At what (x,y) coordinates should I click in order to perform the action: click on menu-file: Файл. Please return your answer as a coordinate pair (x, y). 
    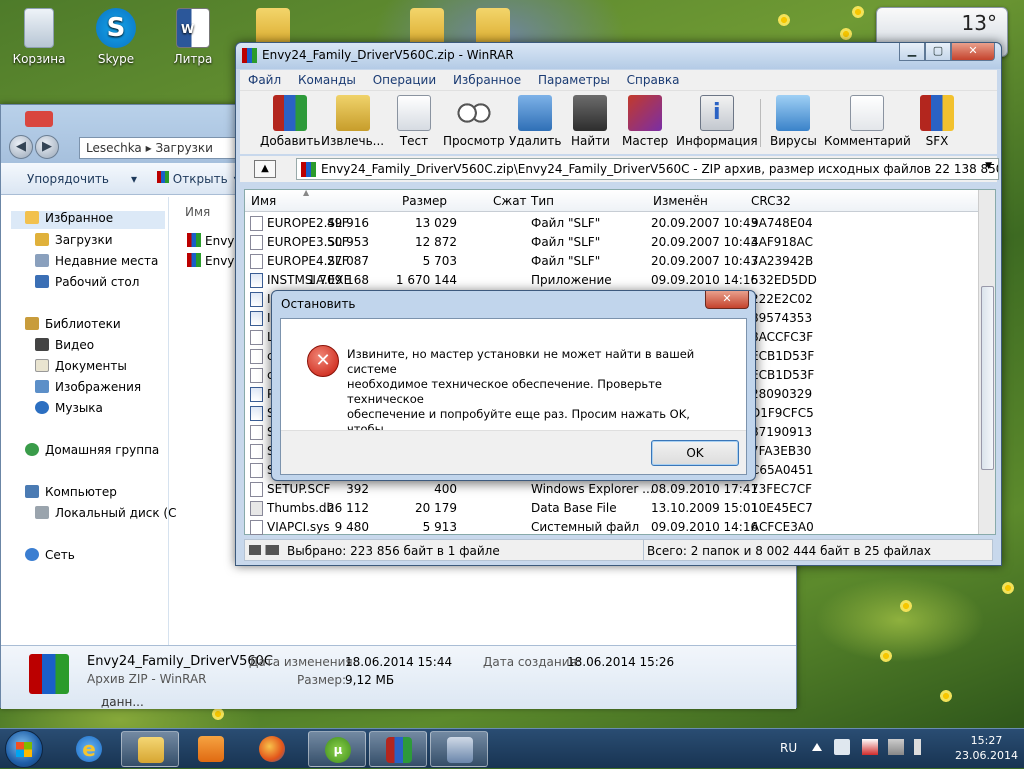
    Looking at the image, I should click on (264, 80).